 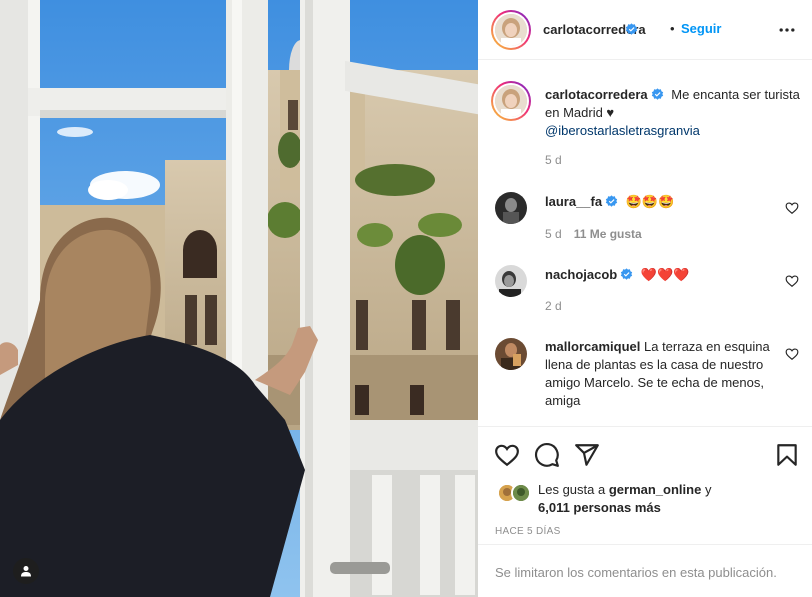 What do you see at coordinates (553, 160) in the screenshot?
I see `caption-timestamp: 5 d` at bounding box center [553, 160].